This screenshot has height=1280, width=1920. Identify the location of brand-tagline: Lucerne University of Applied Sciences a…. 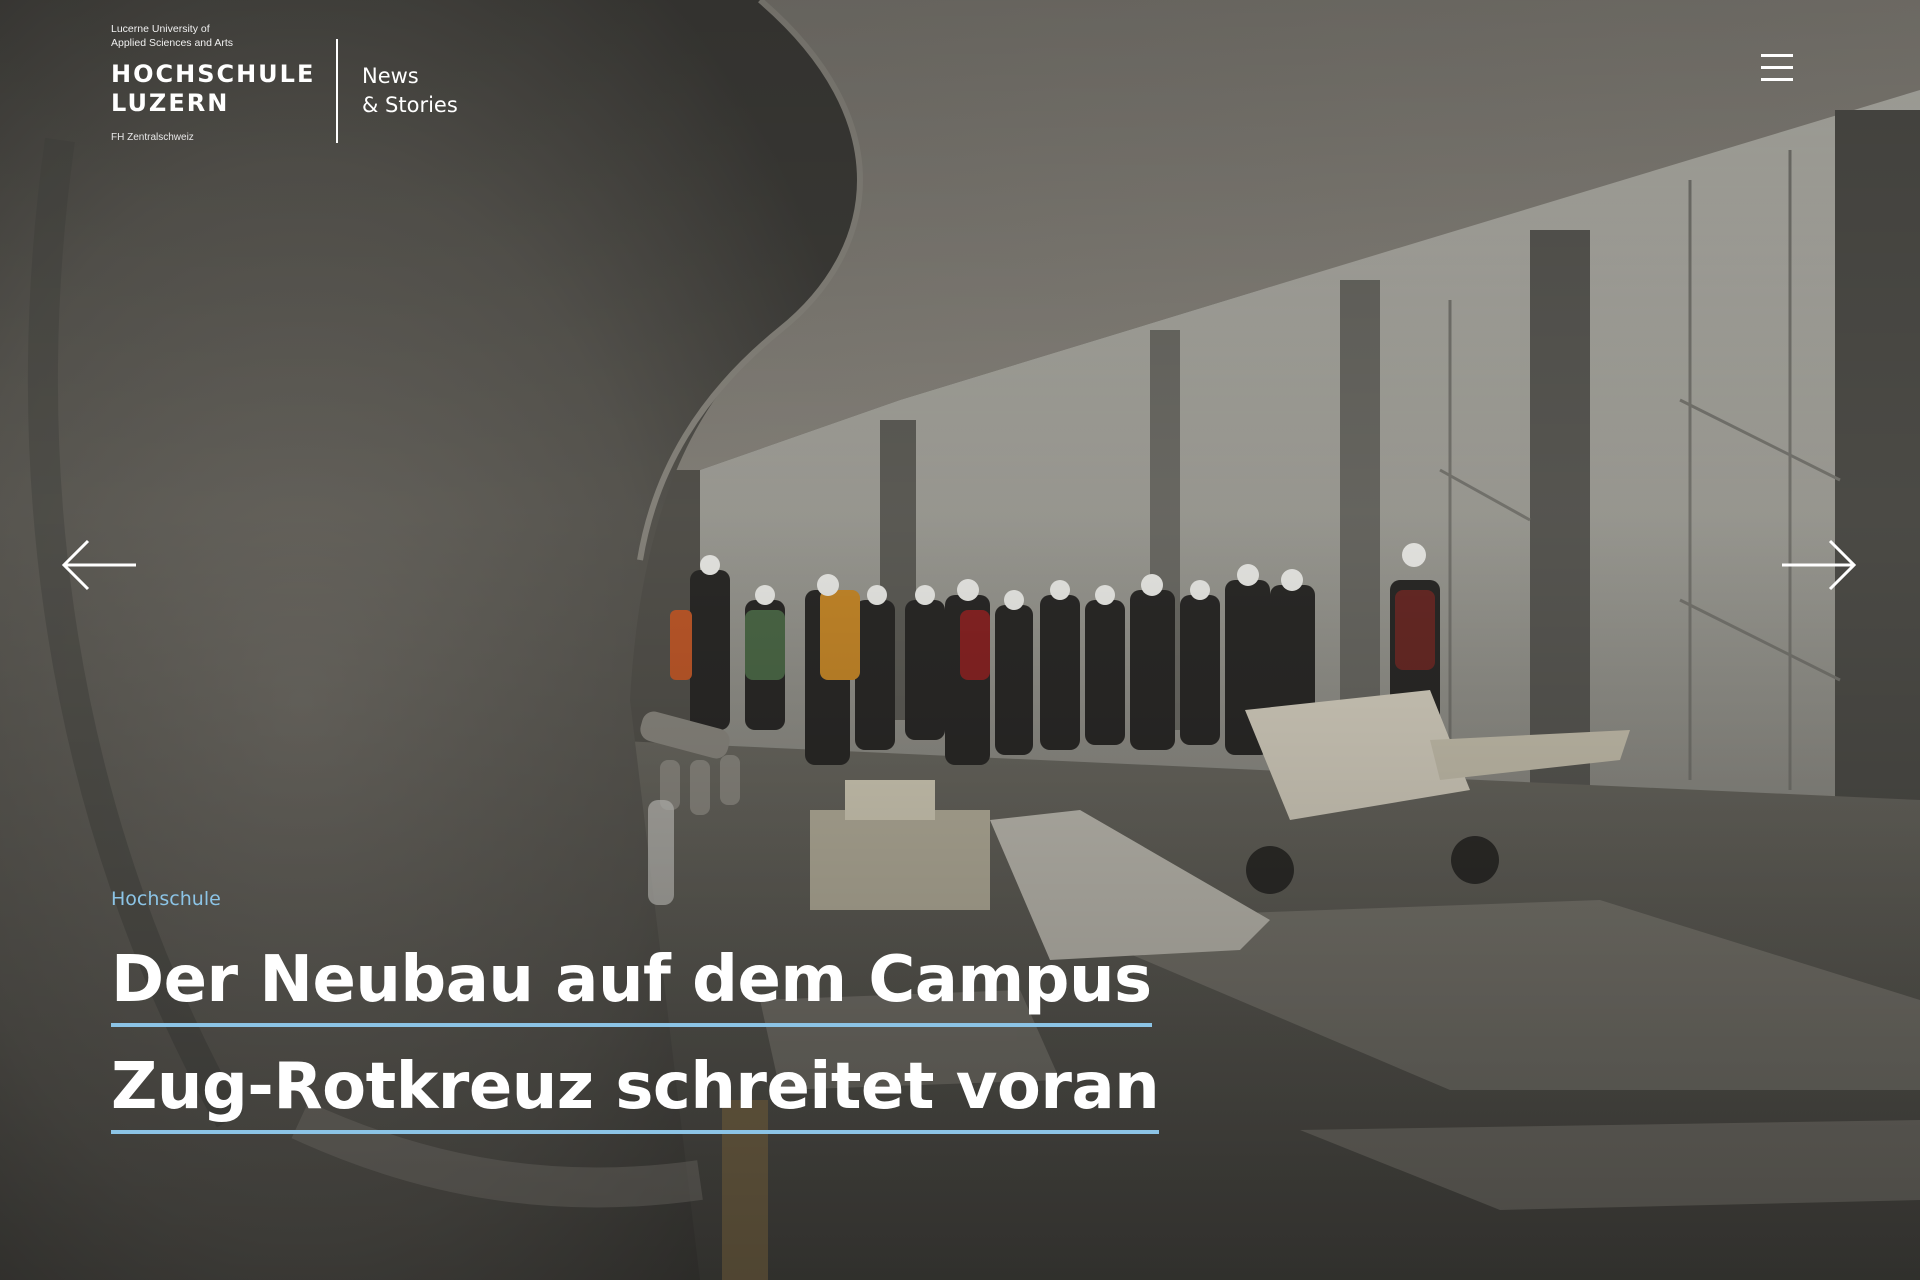
(191, 36).